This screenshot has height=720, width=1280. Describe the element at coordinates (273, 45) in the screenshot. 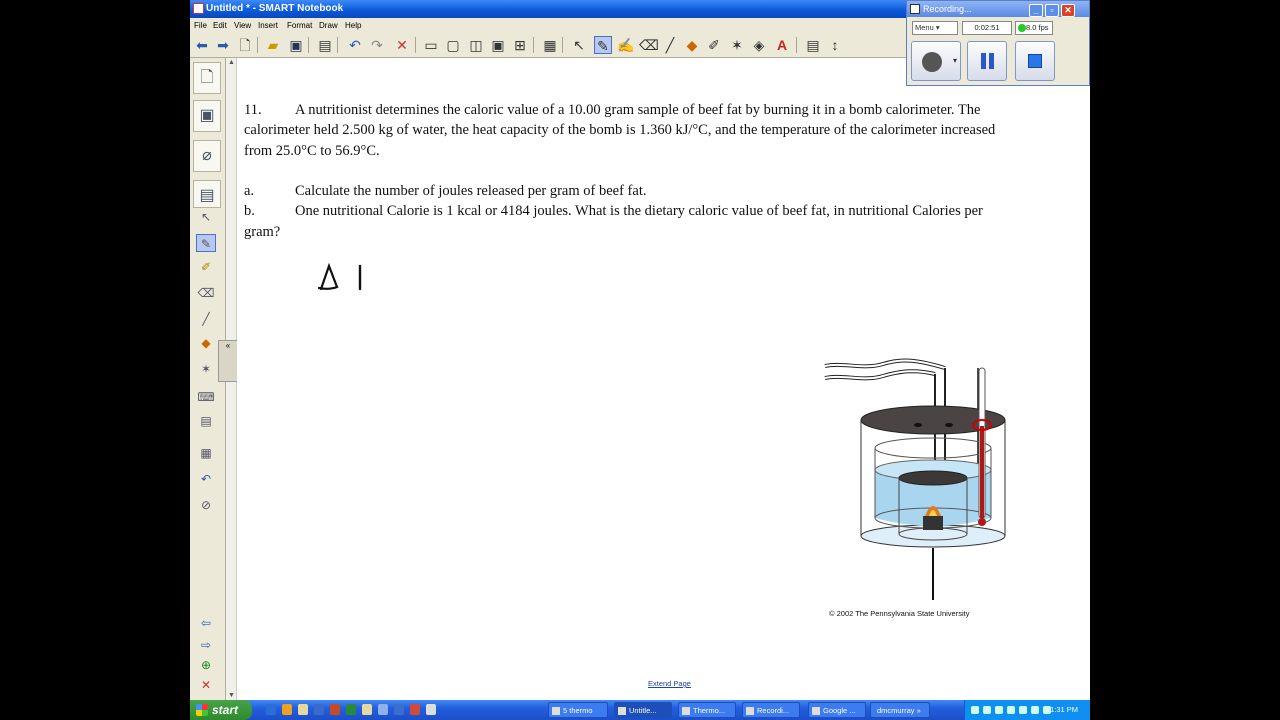

I see `open-folder-icon: ▰` at that location.